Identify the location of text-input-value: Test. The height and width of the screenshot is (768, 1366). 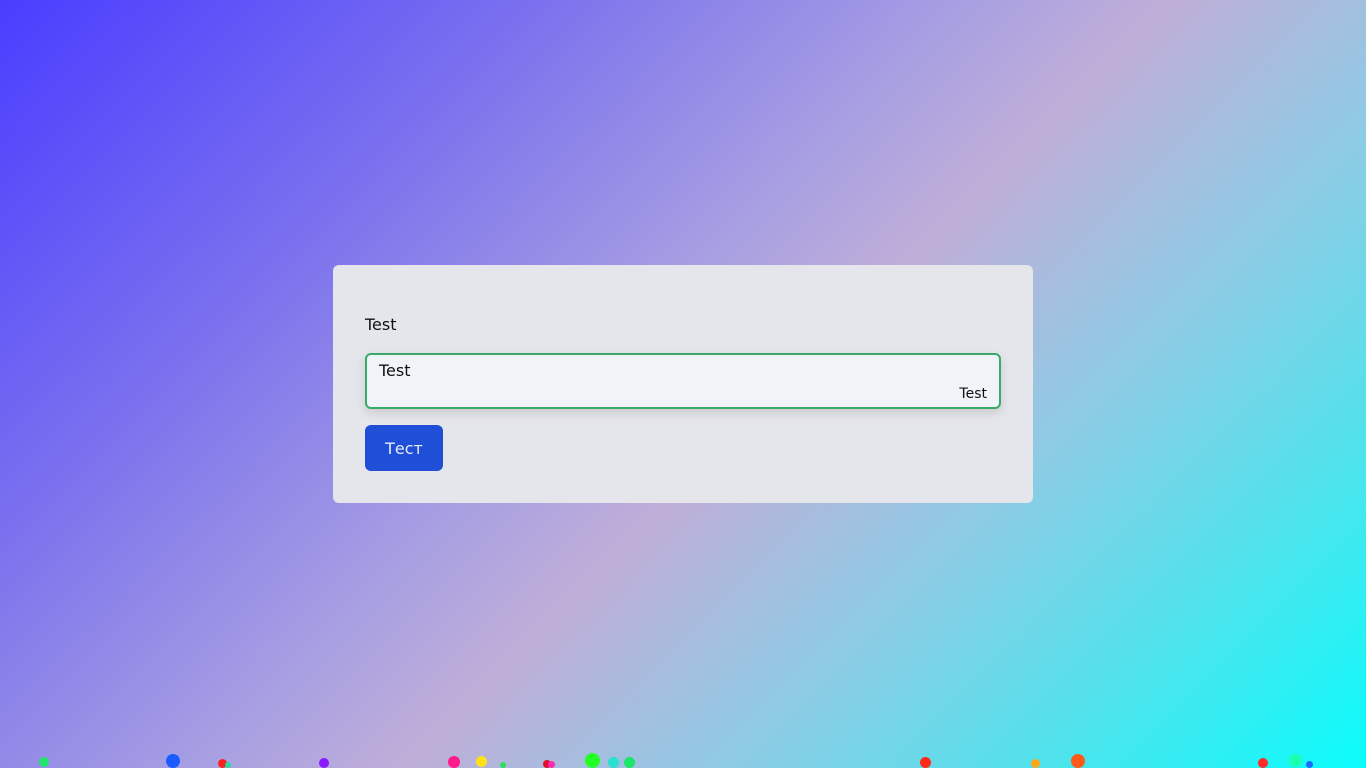
(395, 370).